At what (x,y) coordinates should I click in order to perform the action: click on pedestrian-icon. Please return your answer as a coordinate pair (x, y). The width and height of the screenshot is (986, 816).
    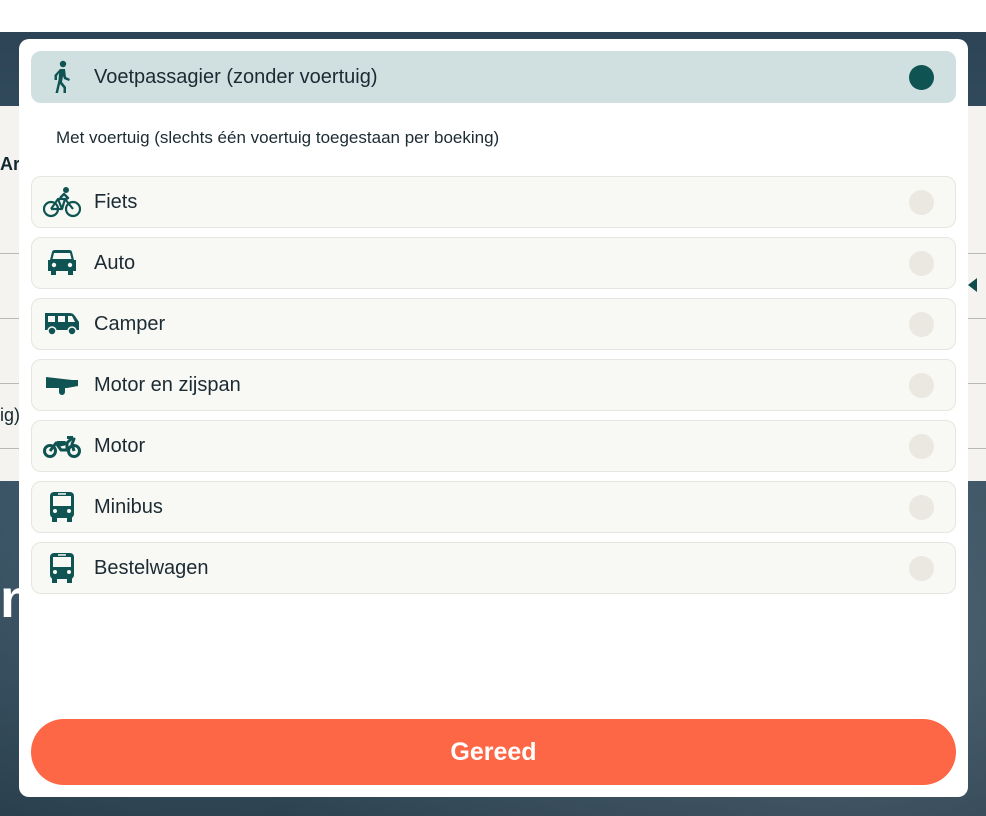
    Looking at the image, I should click on (62, 77).